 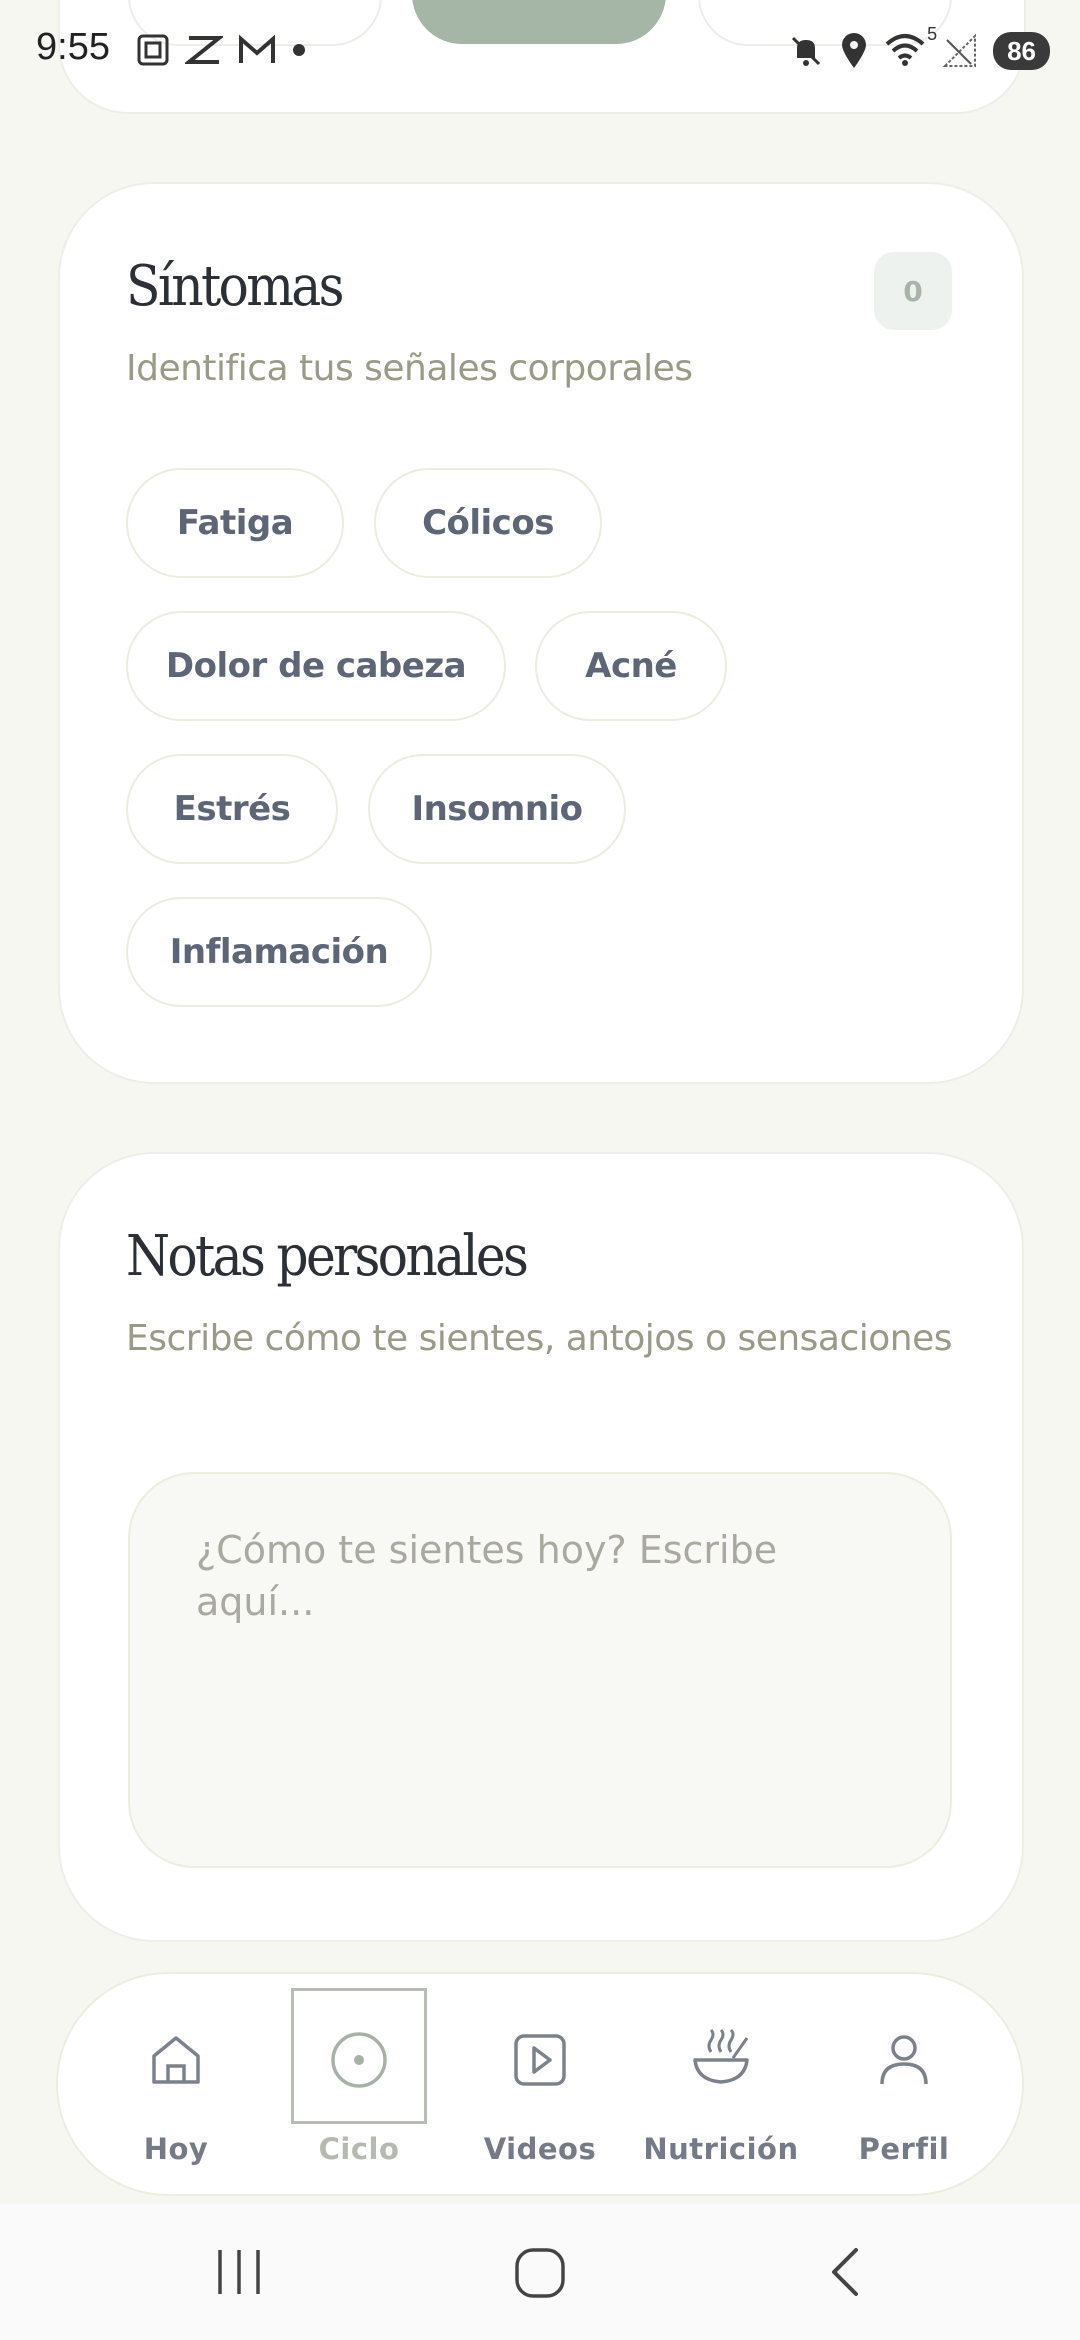 I want to click on nav-label-nutricion: Nutrición, so click(x=721, y=2149).